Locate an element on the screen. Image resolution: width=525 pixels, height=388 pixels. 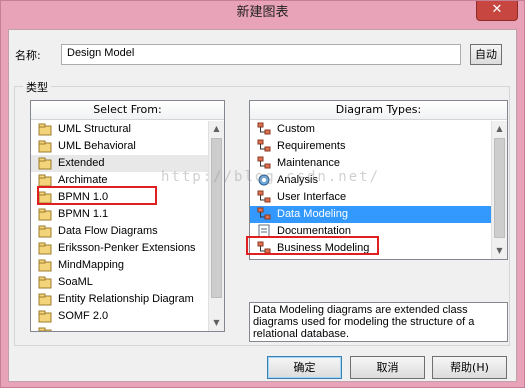
right-list-item-label: User Interface is located at coordinates (312, 197).